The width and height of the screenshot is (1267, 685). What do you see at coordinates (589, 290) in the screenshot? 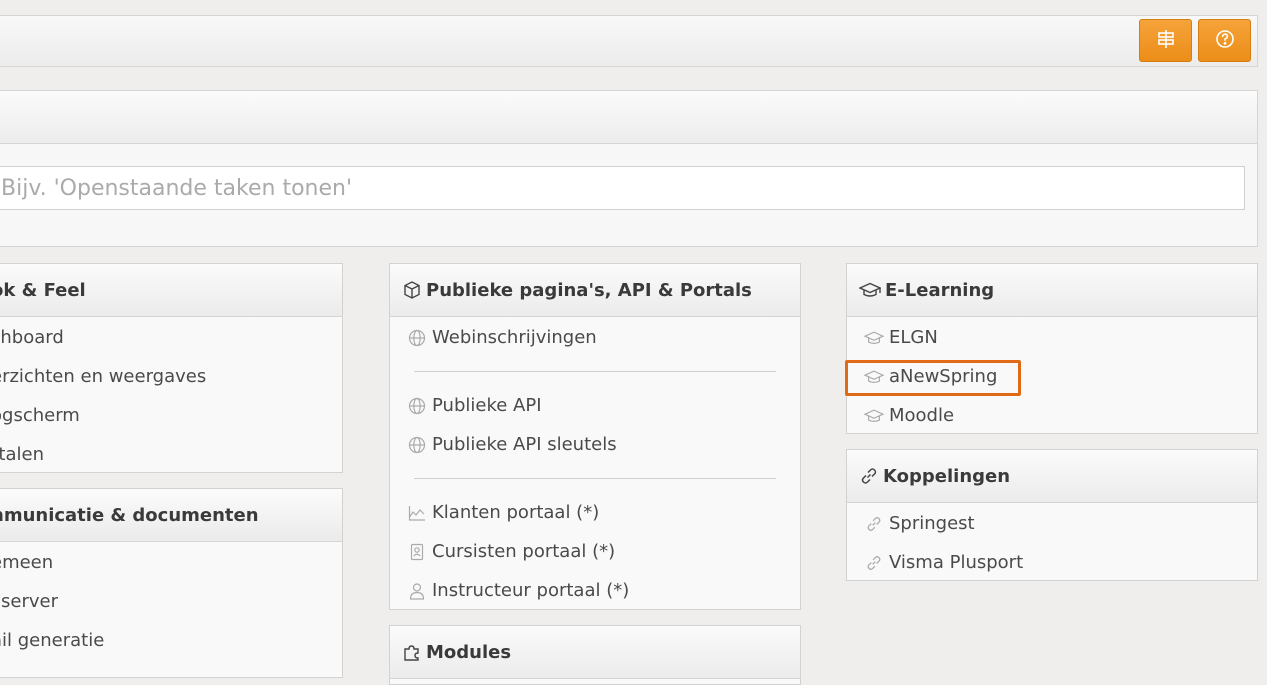
I see `publiek-title: Publieke pagina's, API & Portals` at bounding box center [589, 290].